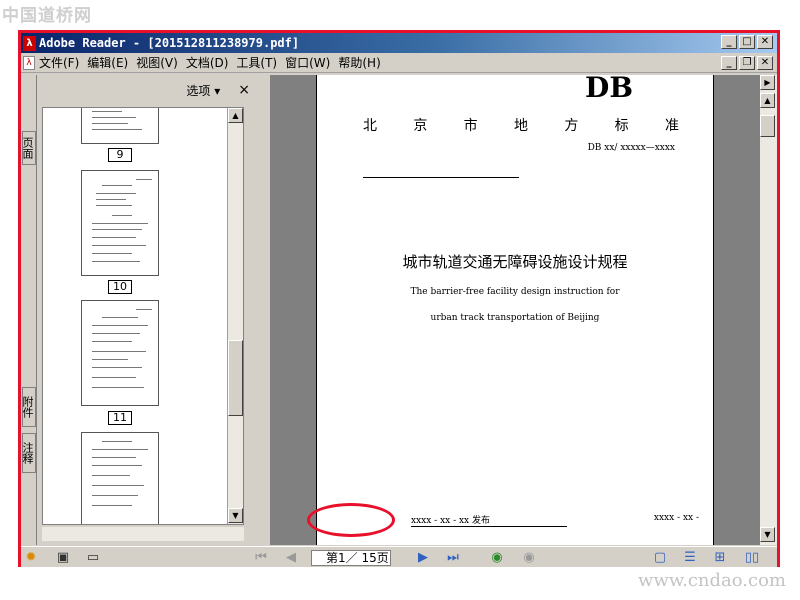 Image resolution: width=800 pixels, height=600 pixels. Describe the element at coordinates (752, 558) in the screenshot. I see `continuous-facing-icon: ▯▯` at that location.